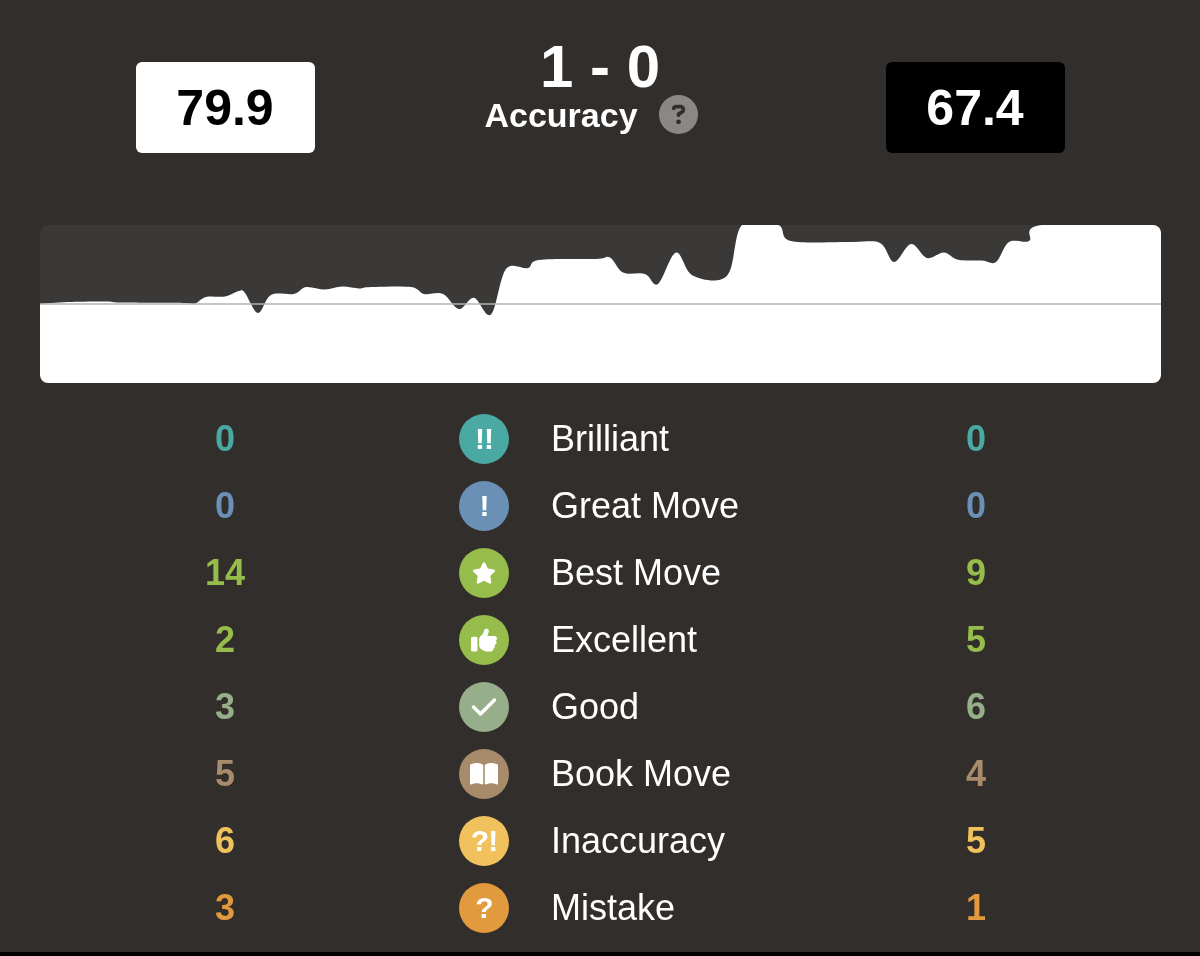 This screenshot has height=956, width=1200. I want to click on exclamation-question-badge: ?!, so click(484, 840).